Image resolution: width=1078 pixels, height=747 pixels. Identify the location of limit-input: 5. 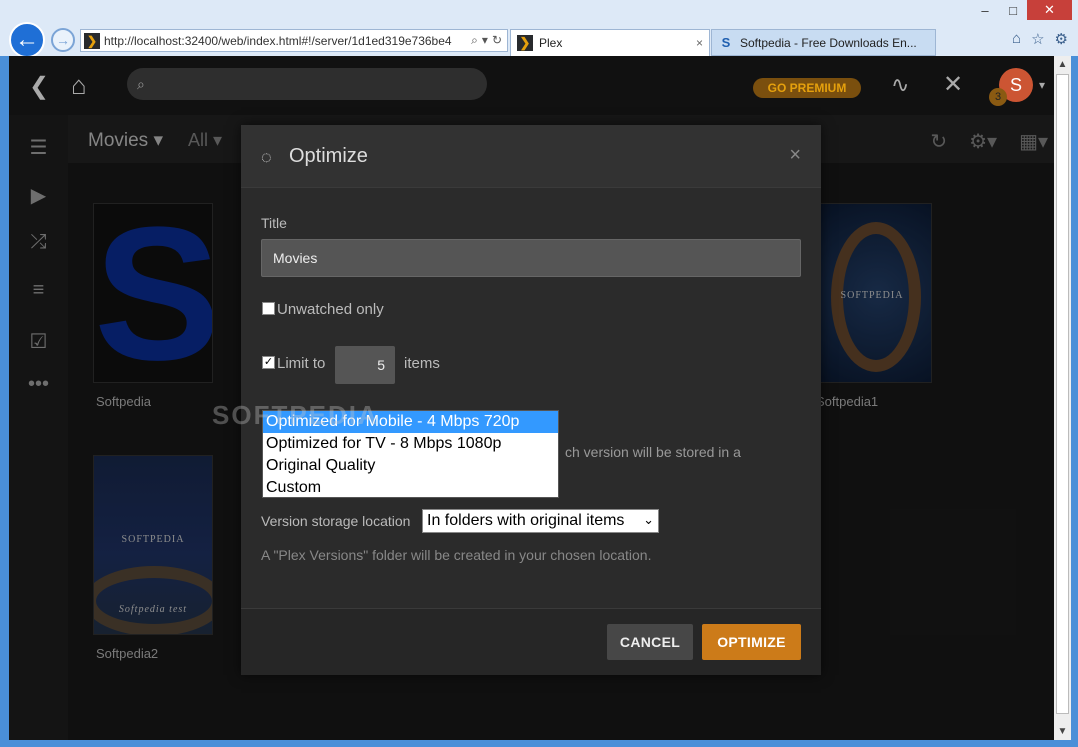
(365, 365).